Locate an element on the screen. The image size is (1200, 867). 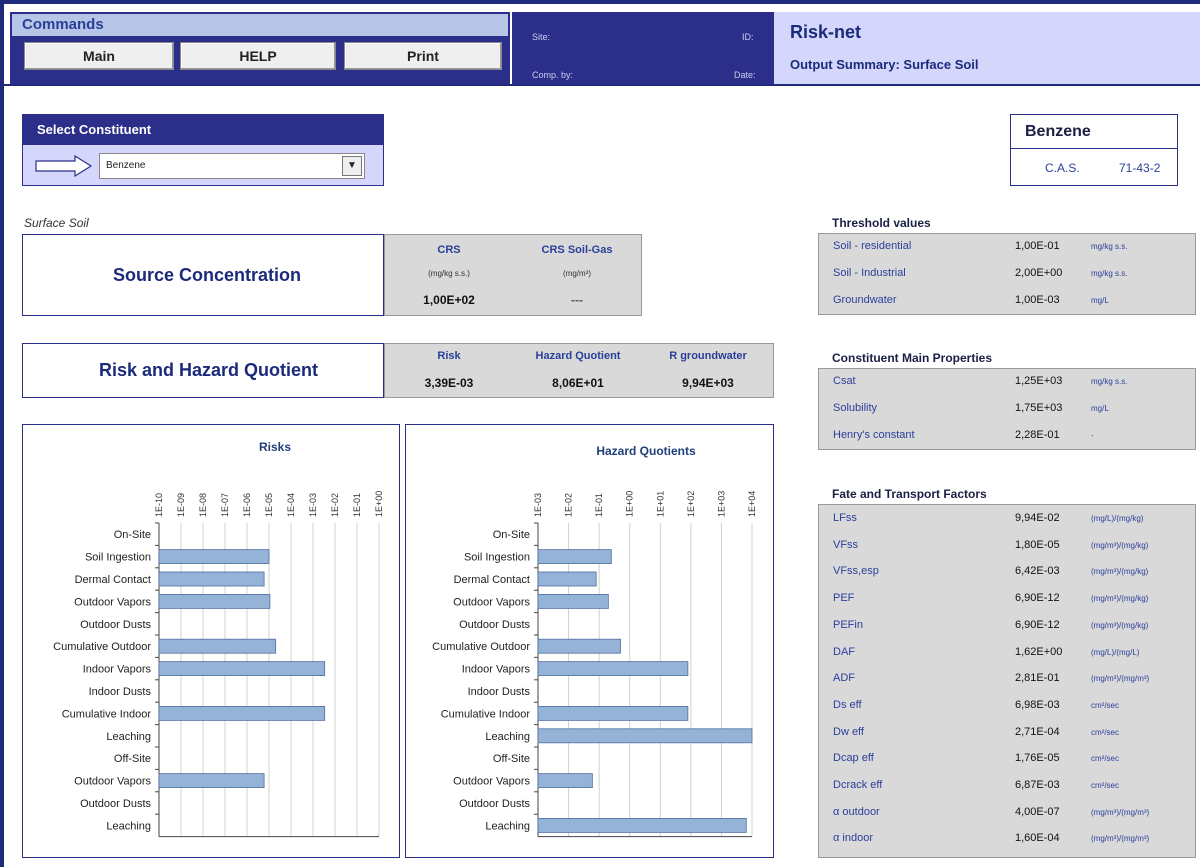
fate-row-value: 9,94E-02 is located at coordinates (1037, 518).